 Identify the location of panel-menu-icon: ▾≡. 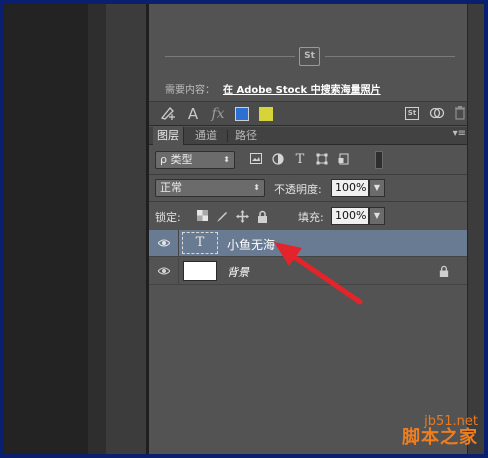
(459, 133).